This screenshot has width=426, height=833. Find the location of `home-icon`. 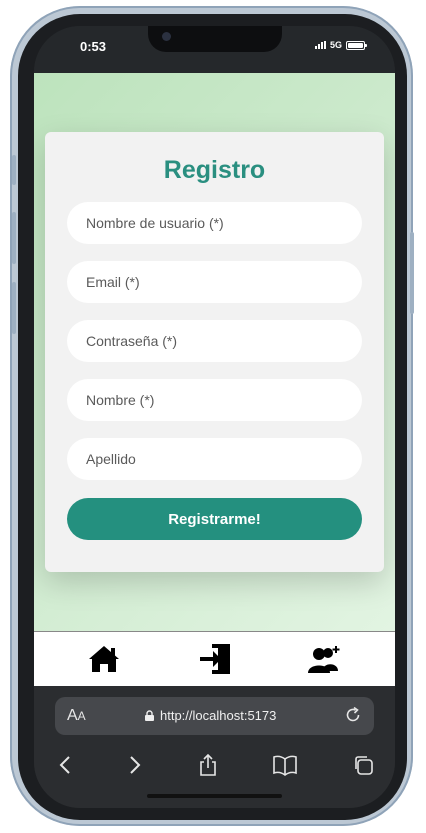

home-icon is located at coordinates (104, 659).